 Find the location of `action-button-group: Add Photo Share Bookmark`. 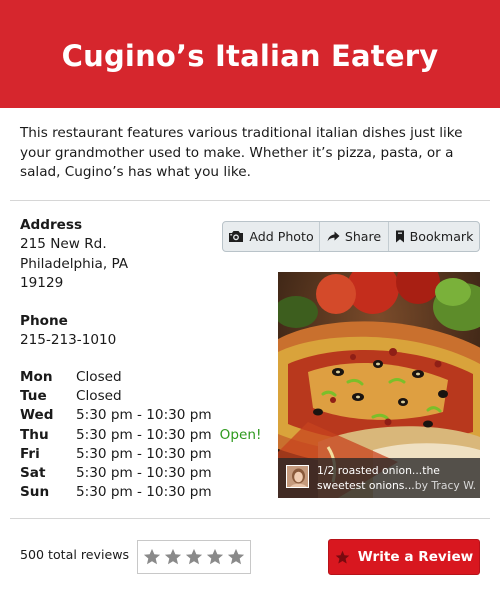

action-button-group: Add Photo Share Bookmark is located at coordinates (351, 236).